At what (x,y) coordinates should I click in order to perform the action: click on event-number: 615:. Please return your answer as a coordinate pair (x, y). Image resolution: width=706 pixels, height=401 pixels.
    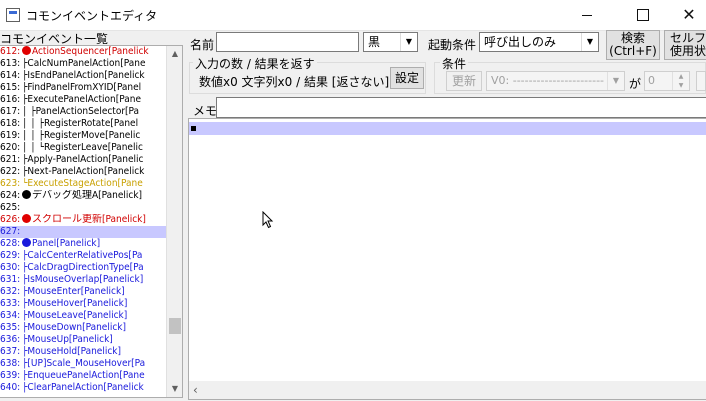
    Looking at the image, I should click on (10, 87).